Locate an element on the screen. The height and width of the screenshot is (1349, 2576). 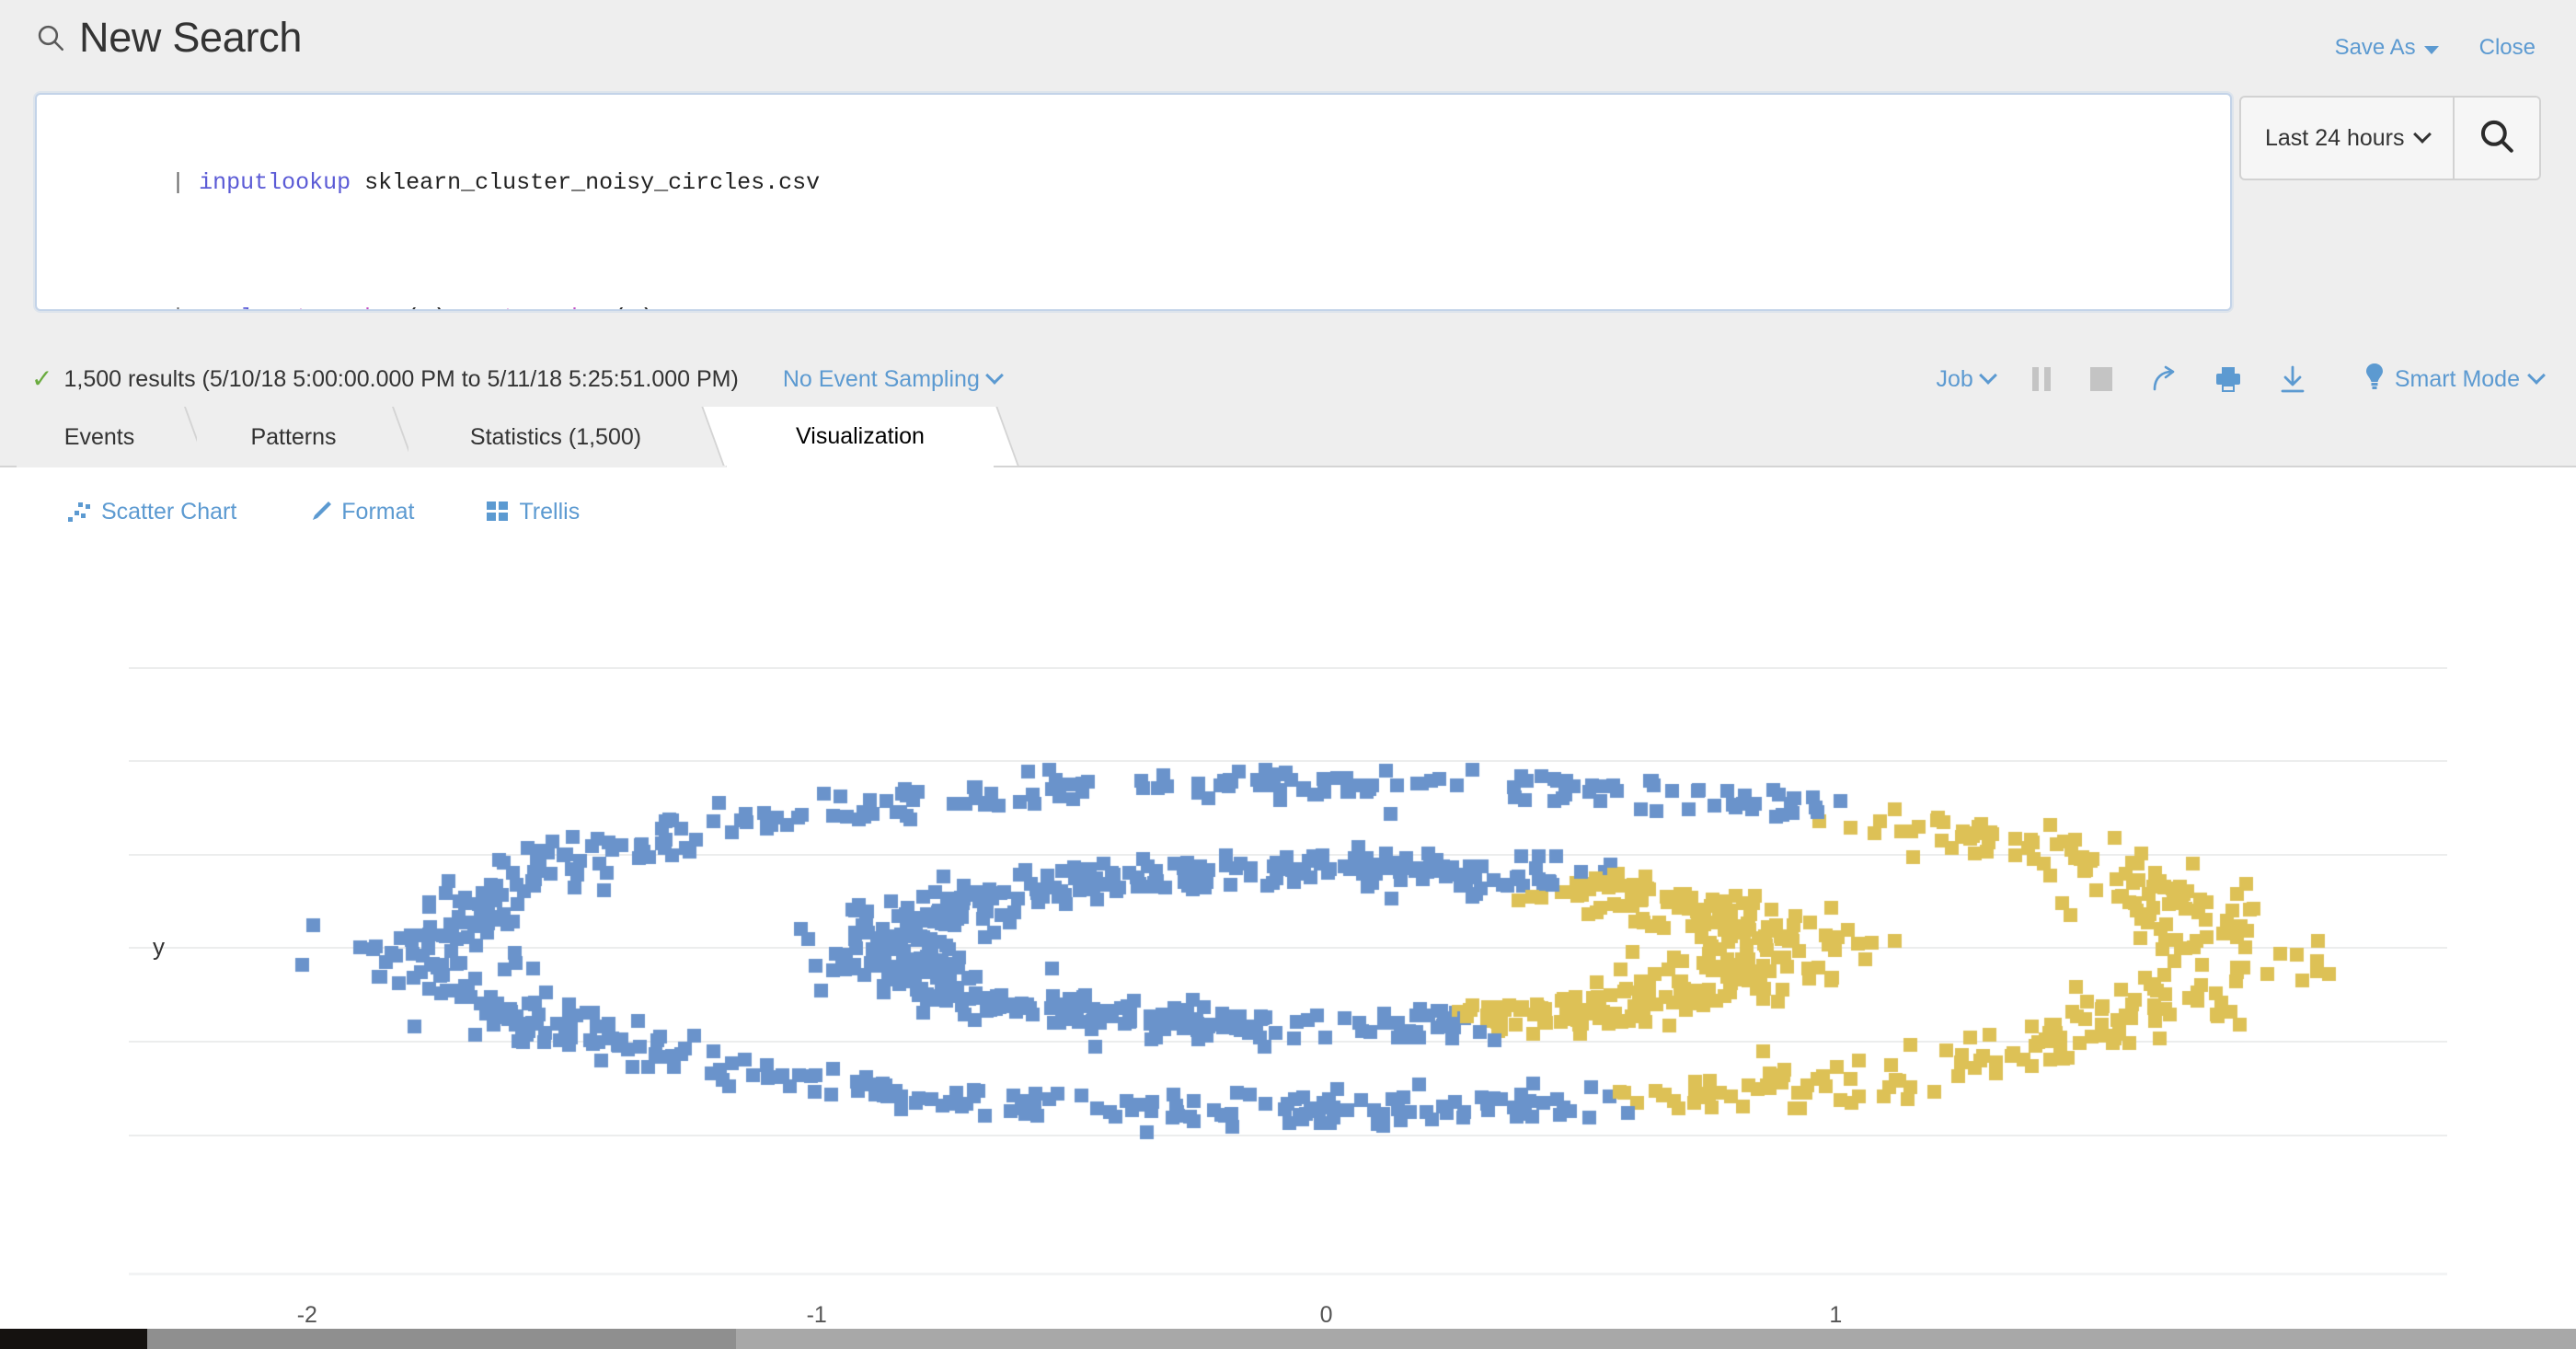
print-icon is located at coordinates (2228, 379).